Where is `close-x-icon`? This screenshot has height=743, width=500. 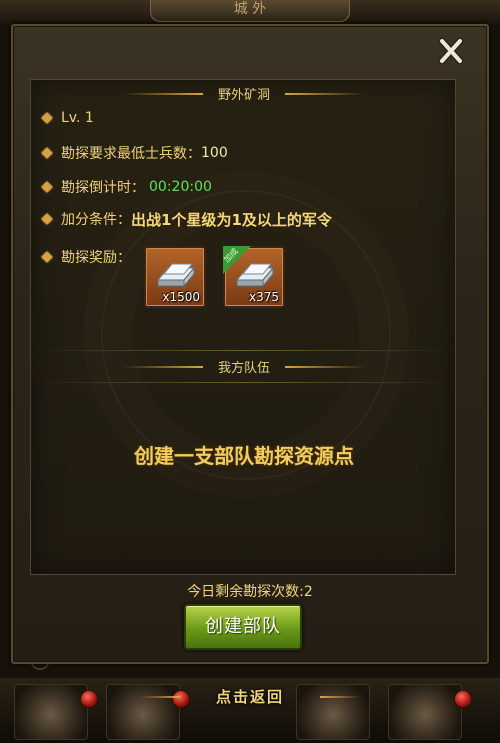 close-x-icon is located at coordinates (451, 51).